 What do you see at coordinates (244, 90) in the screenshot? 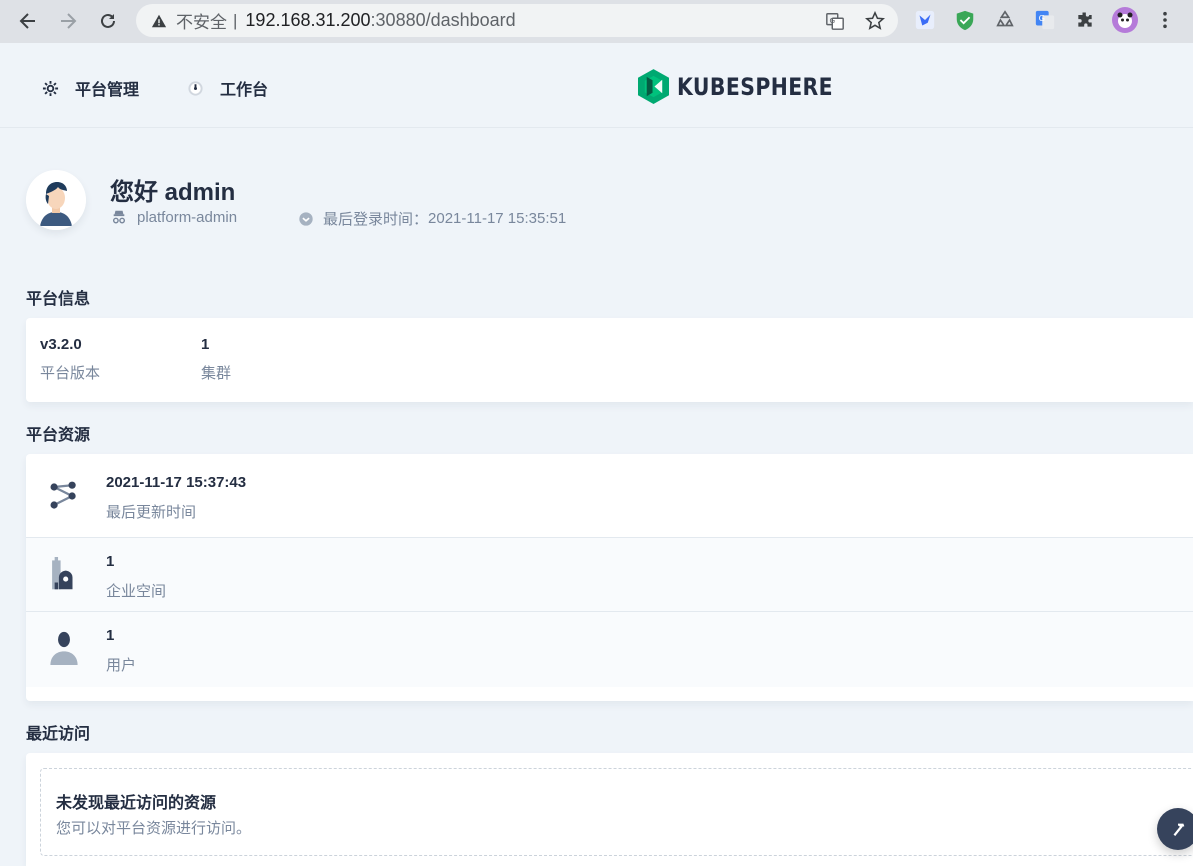
I see `nav-workbench-label: 工作台` at bounding box center [244, 90].